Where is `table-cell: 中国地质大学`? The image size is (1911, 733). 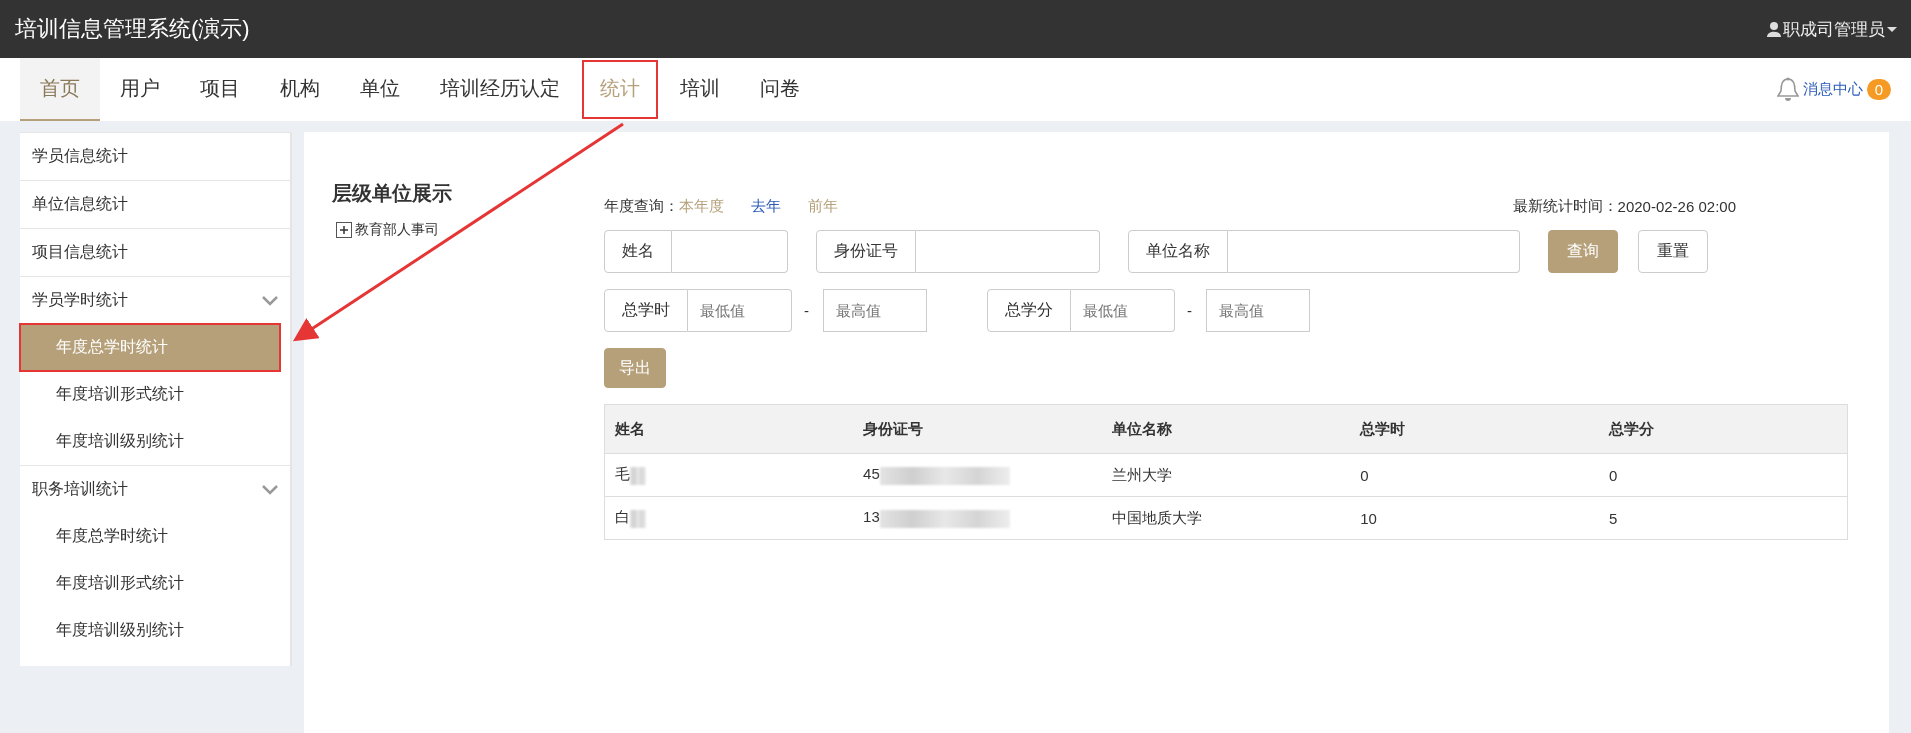 table-cell: 中国地质大学 is located at coordinates (1156, 517).